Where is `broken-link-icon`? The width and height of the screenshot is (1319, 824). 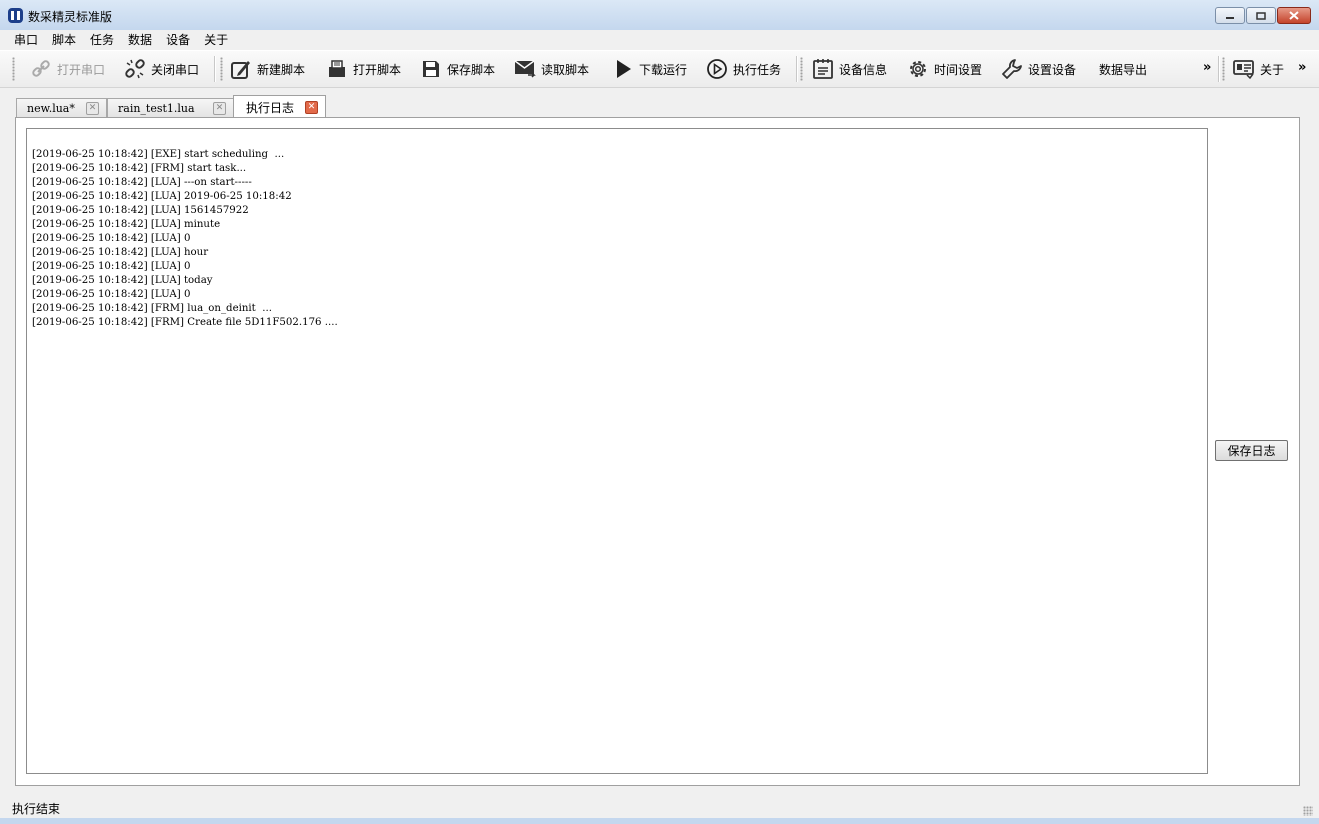 broken-link-icon is located at coordinates (135, 69).